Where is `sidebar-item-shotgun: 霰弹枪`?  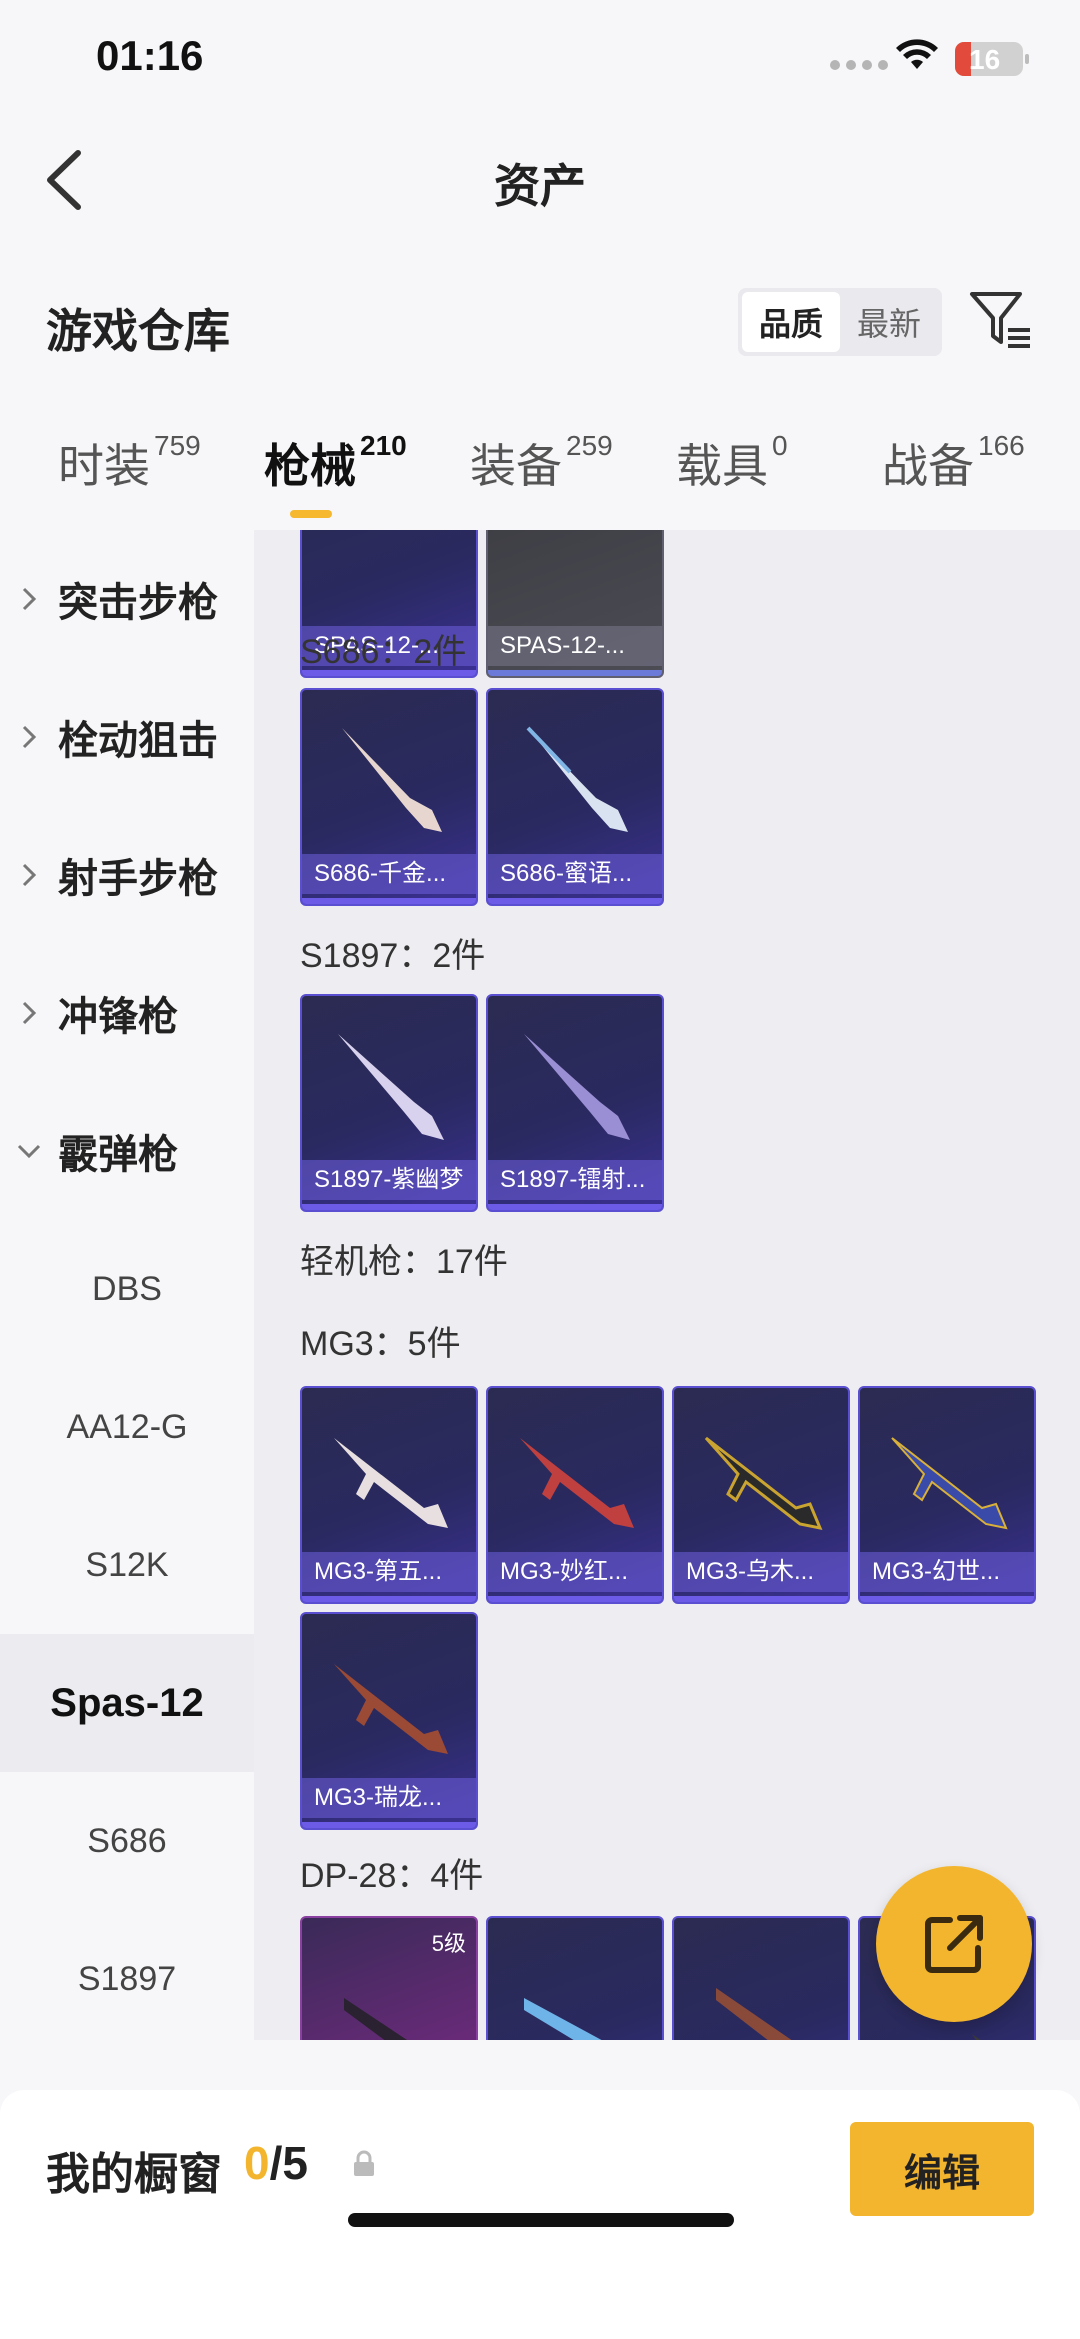
sidebar-item-shotgun: 霰弹枪 is located at coordinates (127, 1151).